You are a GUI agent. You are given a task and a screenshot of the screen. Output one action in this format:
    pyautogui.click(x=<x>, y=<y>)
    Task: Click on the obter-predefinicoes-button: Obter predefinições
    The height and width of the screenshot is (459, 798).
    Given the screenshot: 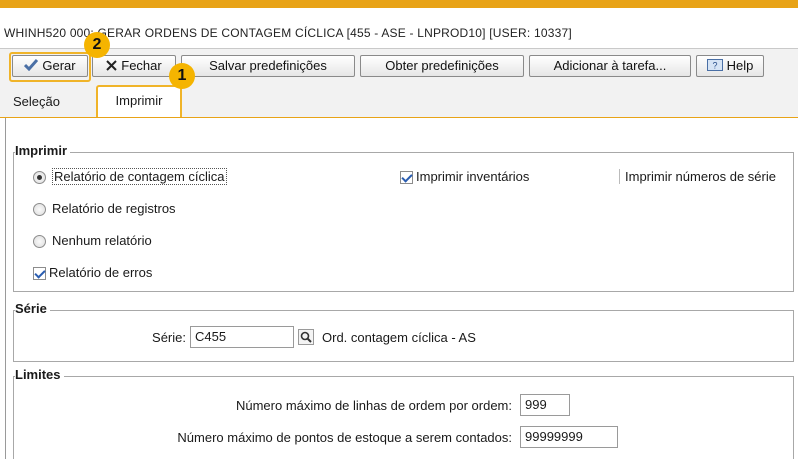 What is the action you would take?
    pyautogui.click(x=442, y=66)
    